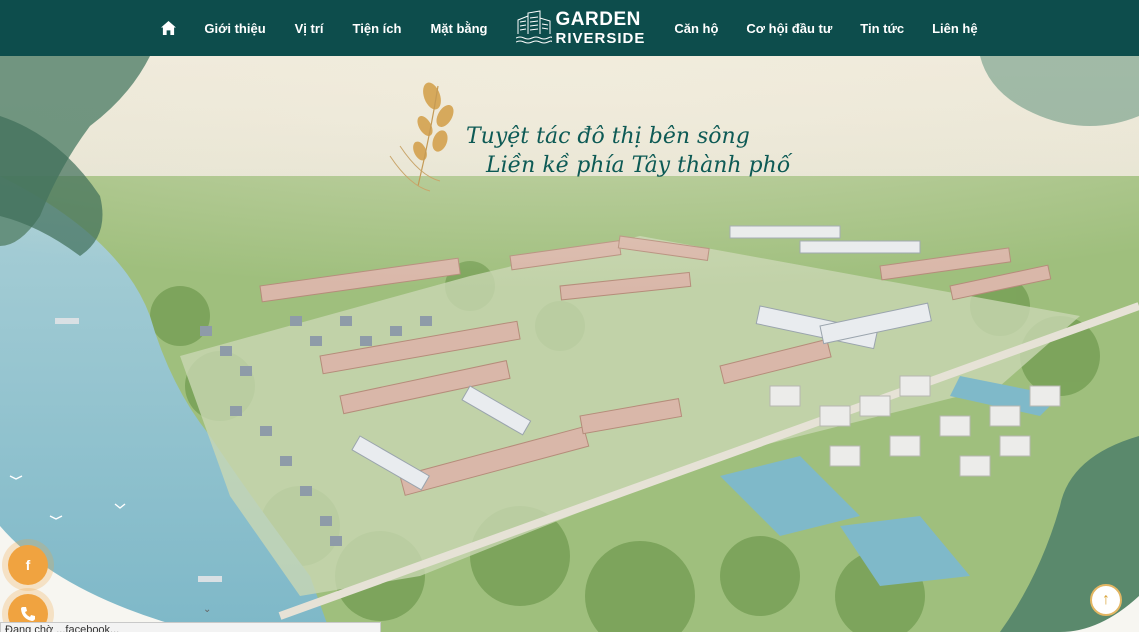 This screenshot has width=1139, height=632. What do you see at coordinates (207, 609) in the screenshot?
I see `chevron-down-icon: ⌄` at bounding box center [207, 609].